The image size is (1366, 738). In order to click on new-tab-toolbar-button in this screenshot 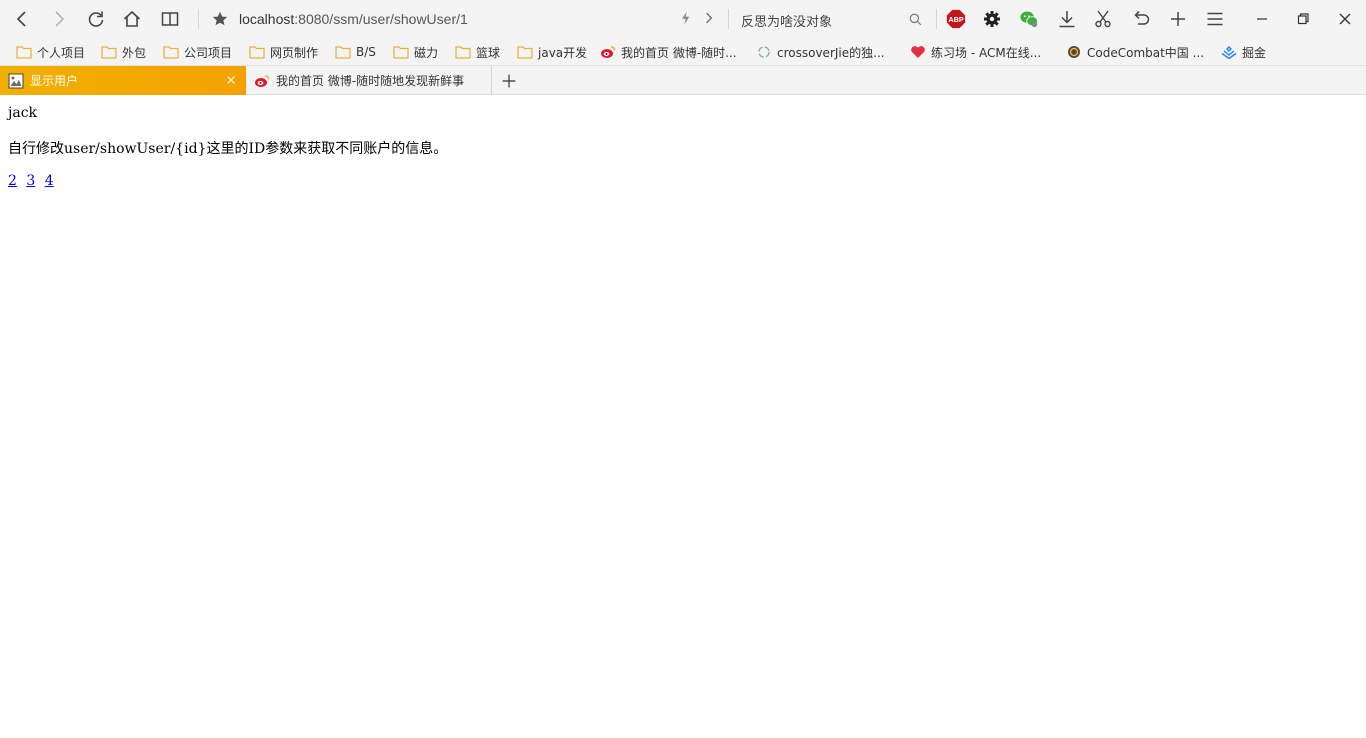, I will do `click(1178, 19)`.